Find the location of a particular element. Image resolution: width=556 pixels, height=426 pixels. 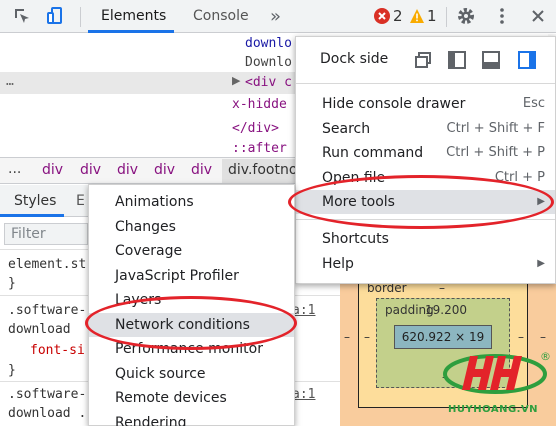

margin-left-value: – is located at coordinates (347, 337).